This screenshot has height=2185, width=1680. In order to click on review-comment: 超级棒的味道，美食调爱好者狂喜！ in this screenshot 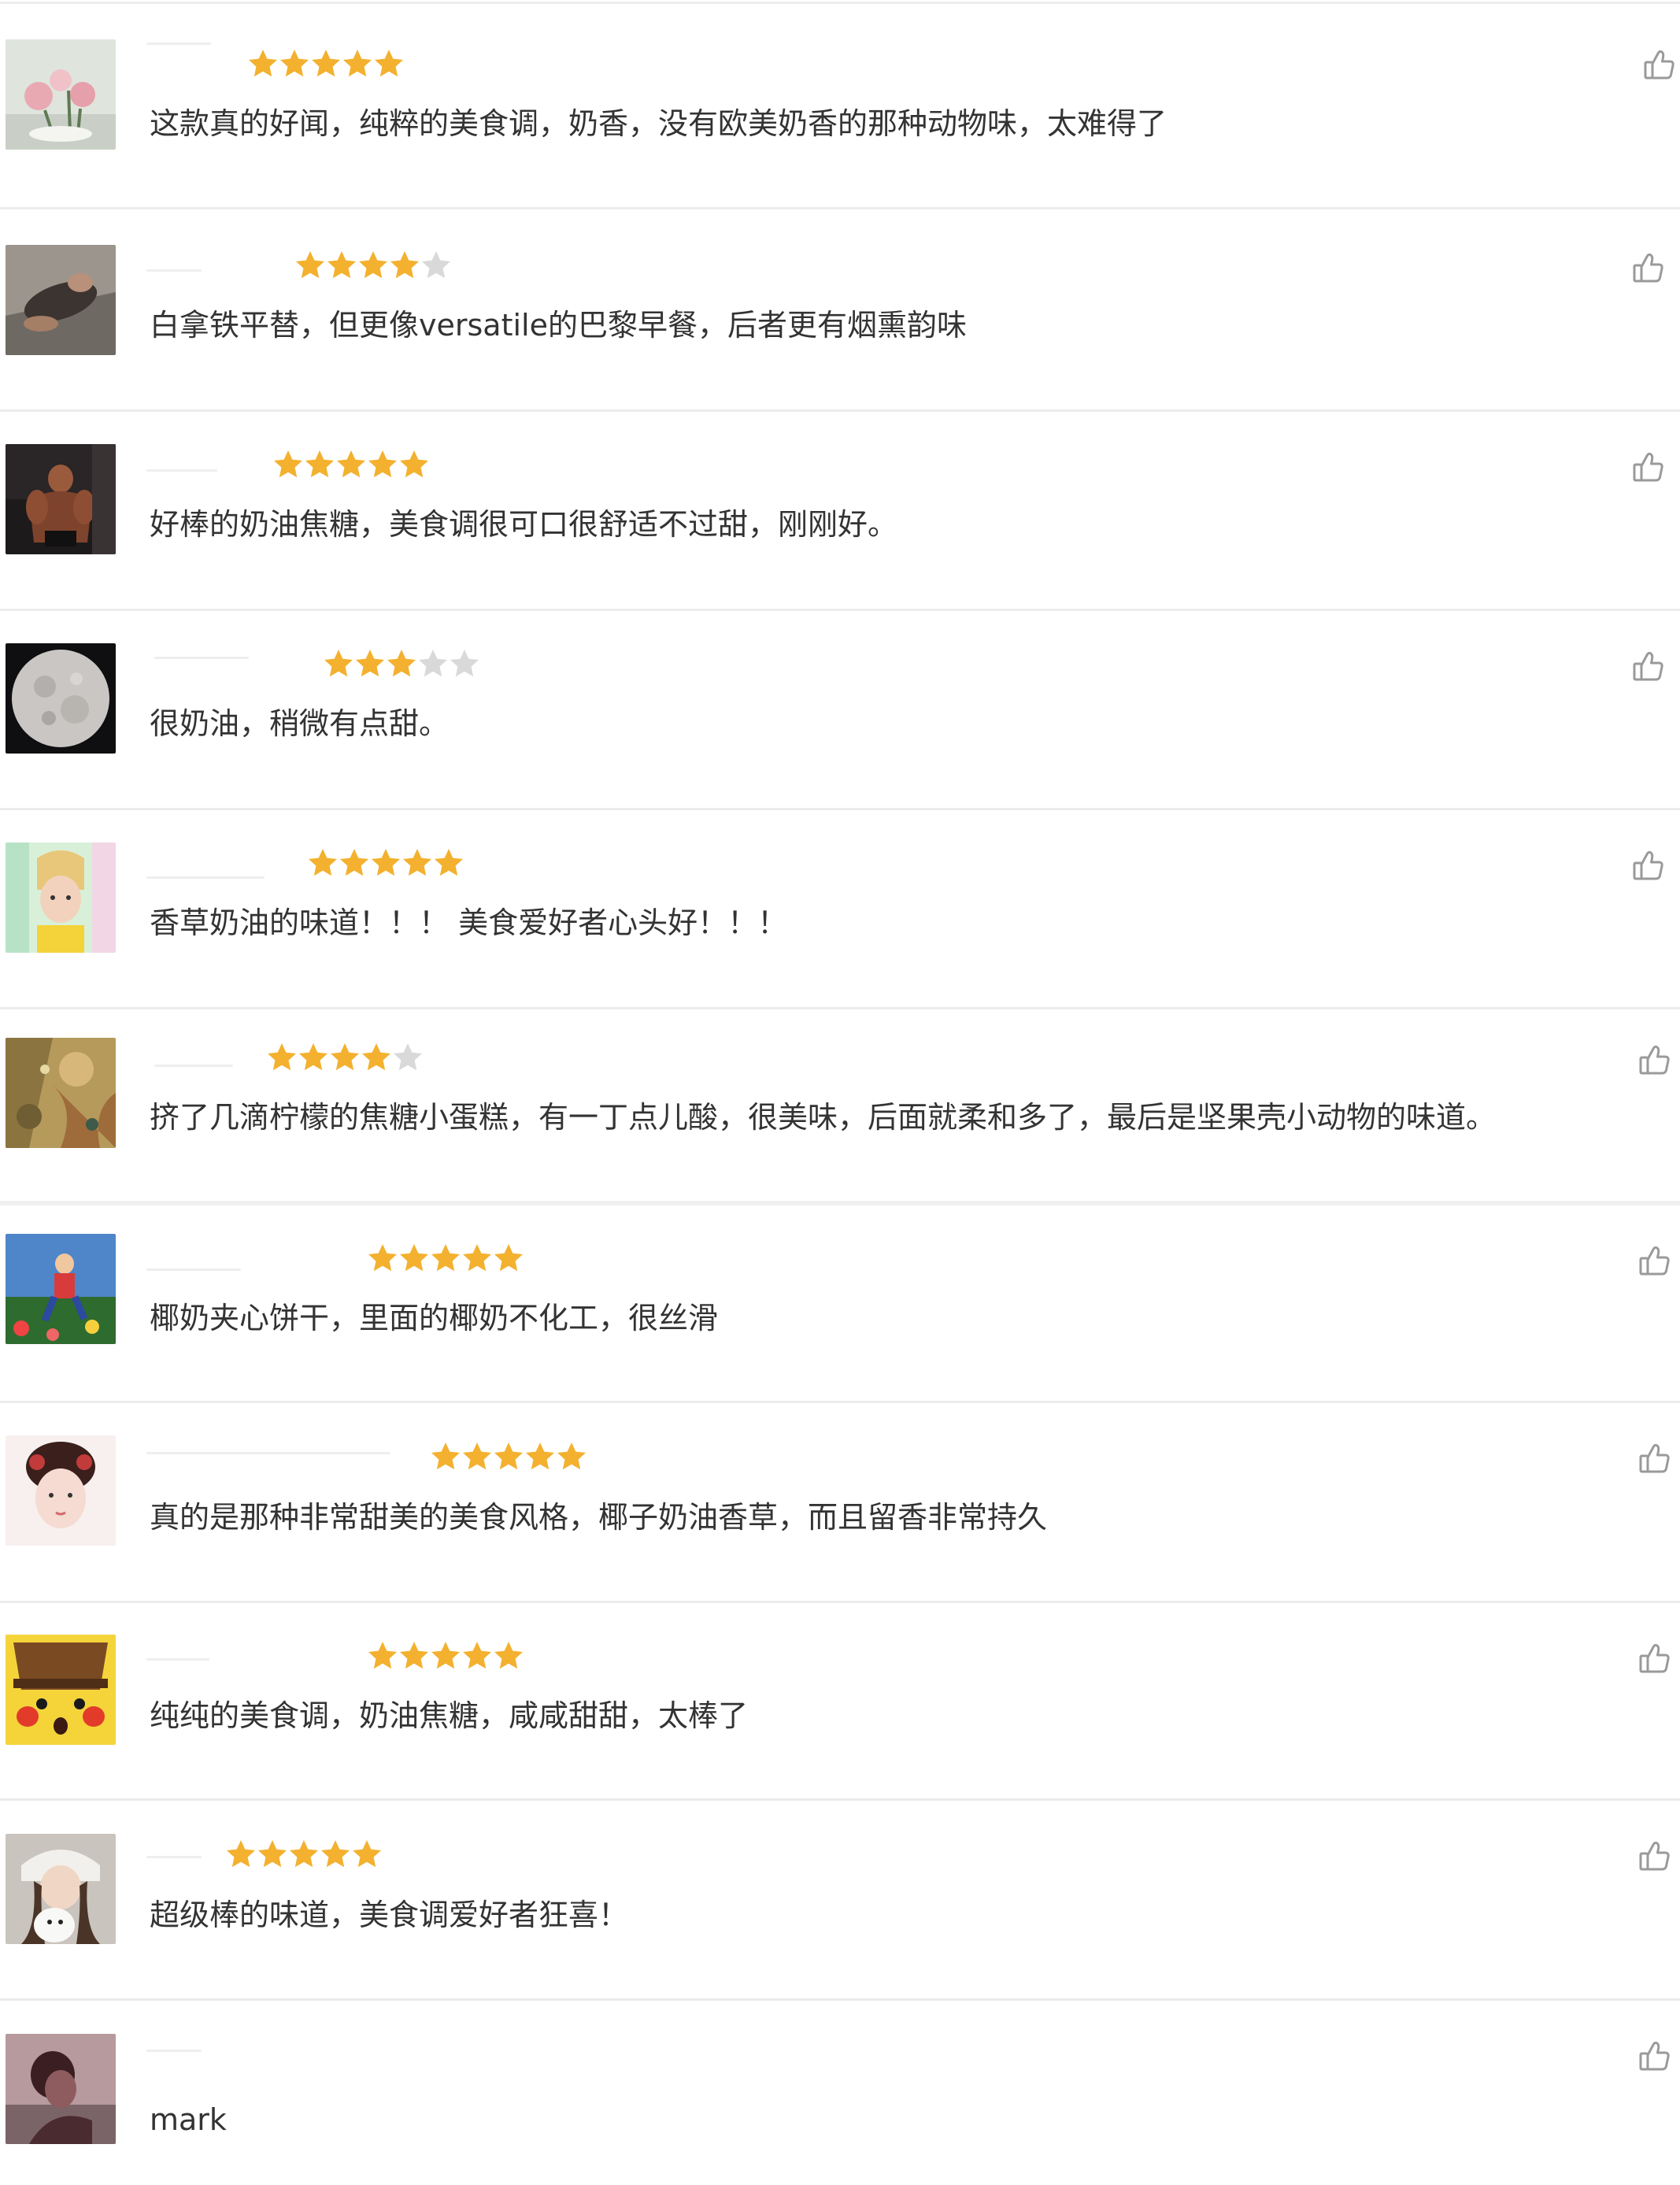, I will do `click(389, 1915)`.